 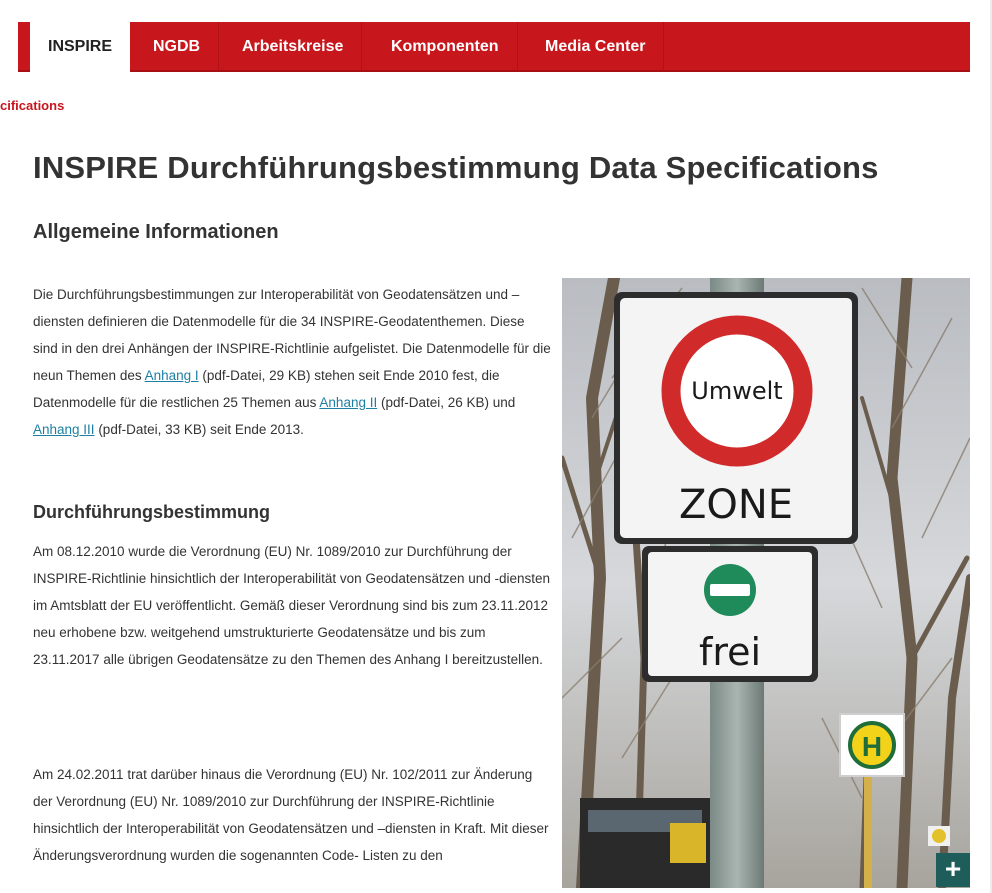 I want to click on nav-item-arbeitskreise: Arbeitskreise, so click(x=293, y=46).